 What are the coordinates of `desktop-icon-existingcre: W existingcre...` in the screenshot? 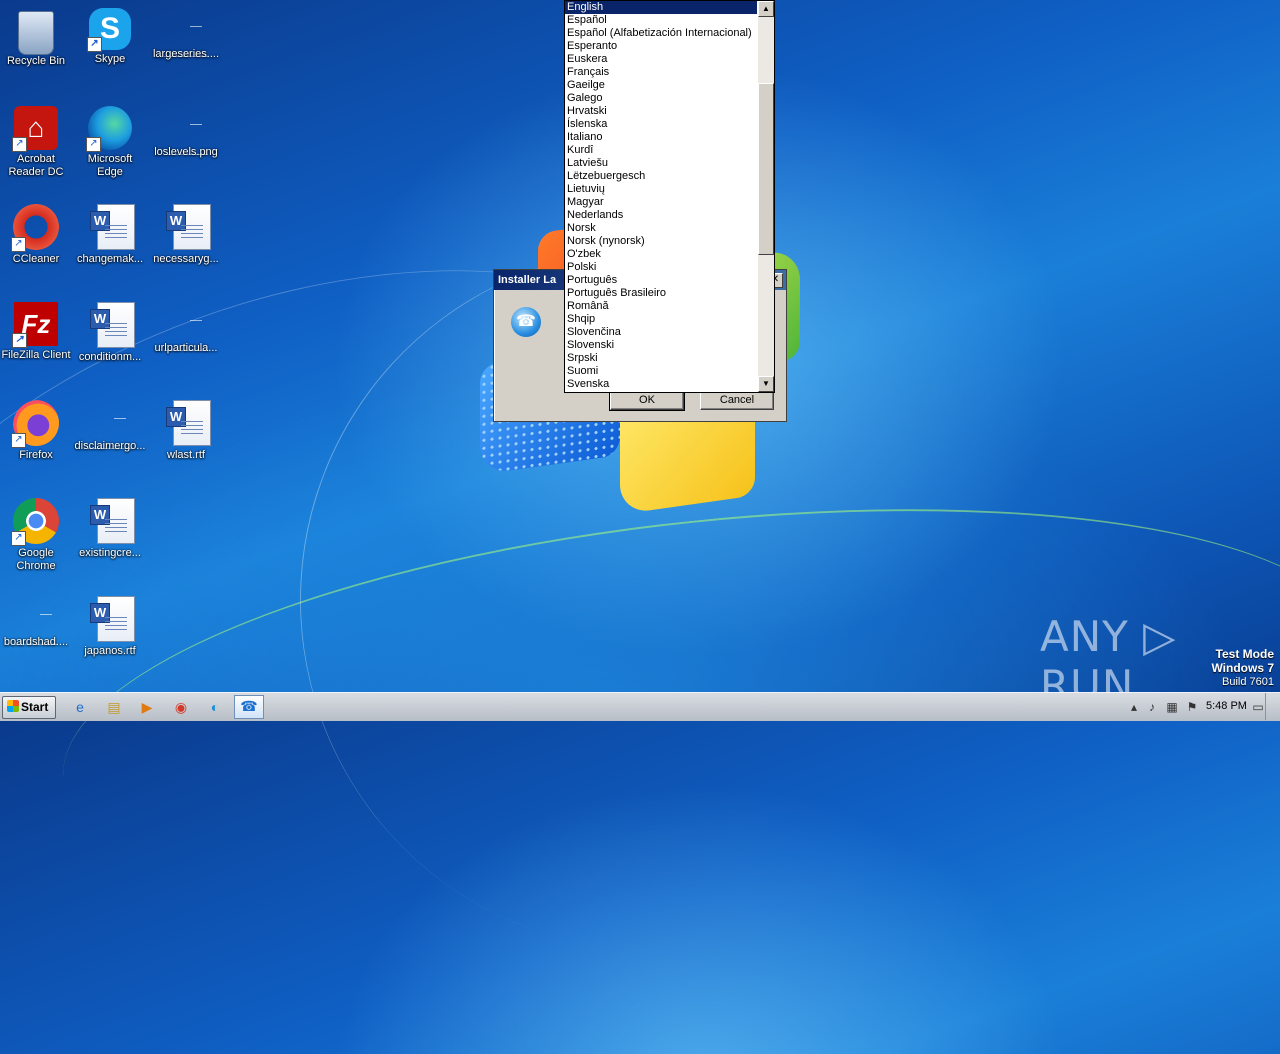 It's located at (110, 529).